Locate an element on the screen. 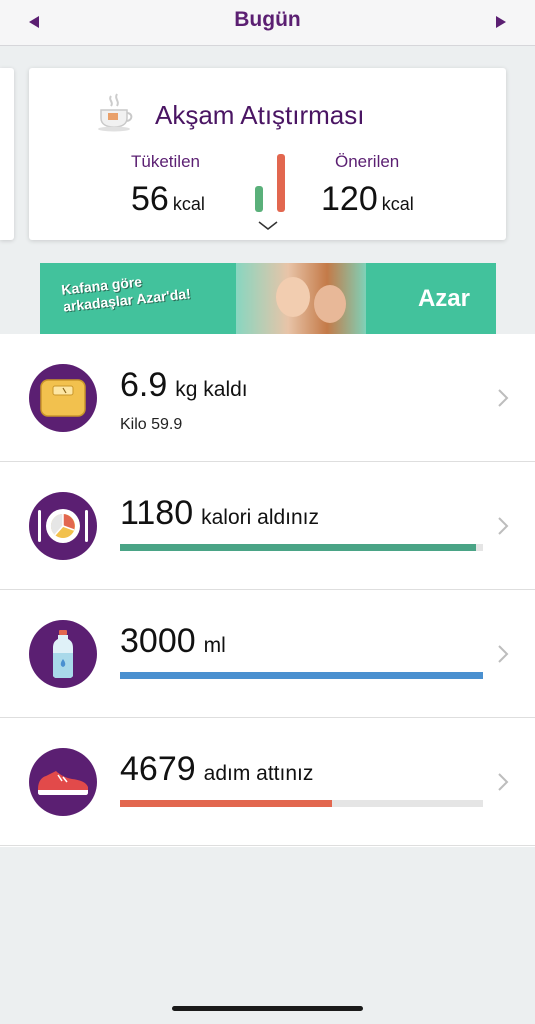 This screenshot has width=535, height=1024. consumed-value: 56 kcal is located at coordinates (168, 199).